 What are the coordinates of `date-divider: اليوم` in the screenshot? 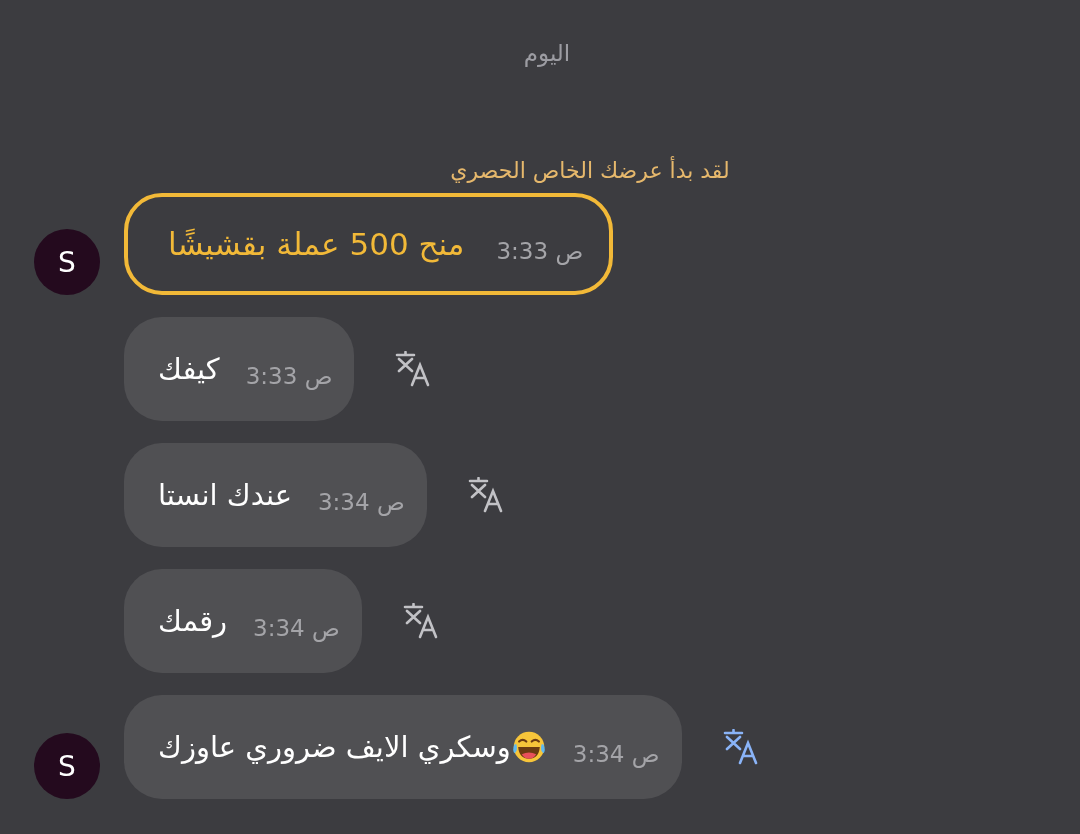 It's located at (547, 54).